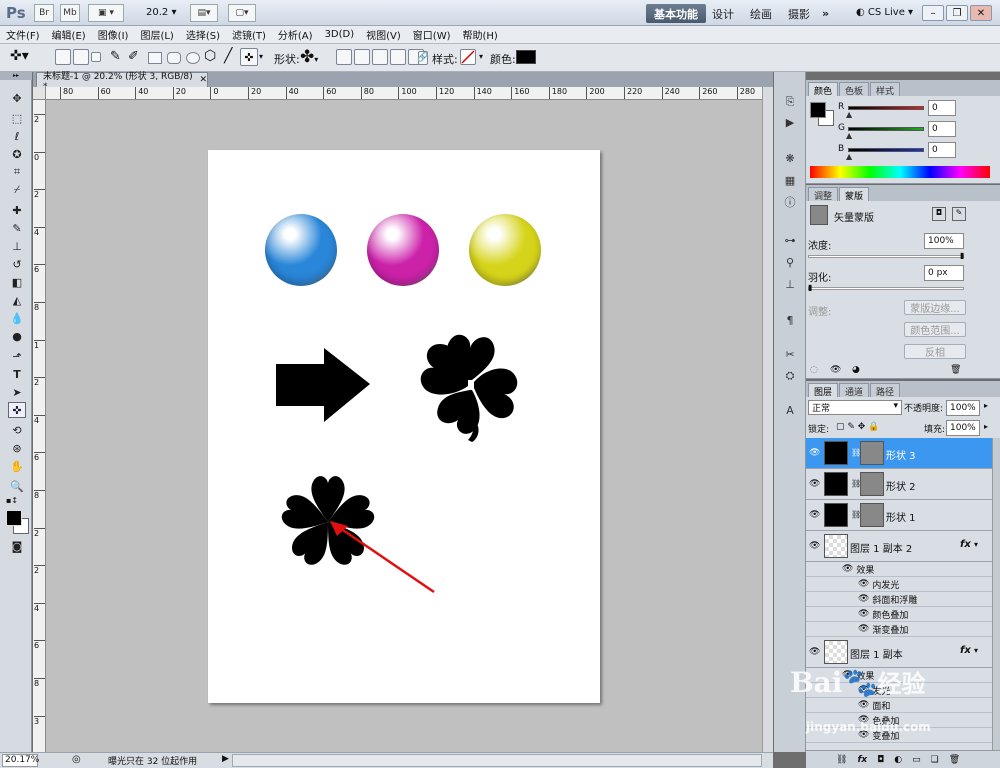  I want to click on link-style-icon: 🔗, so click(423, 58).